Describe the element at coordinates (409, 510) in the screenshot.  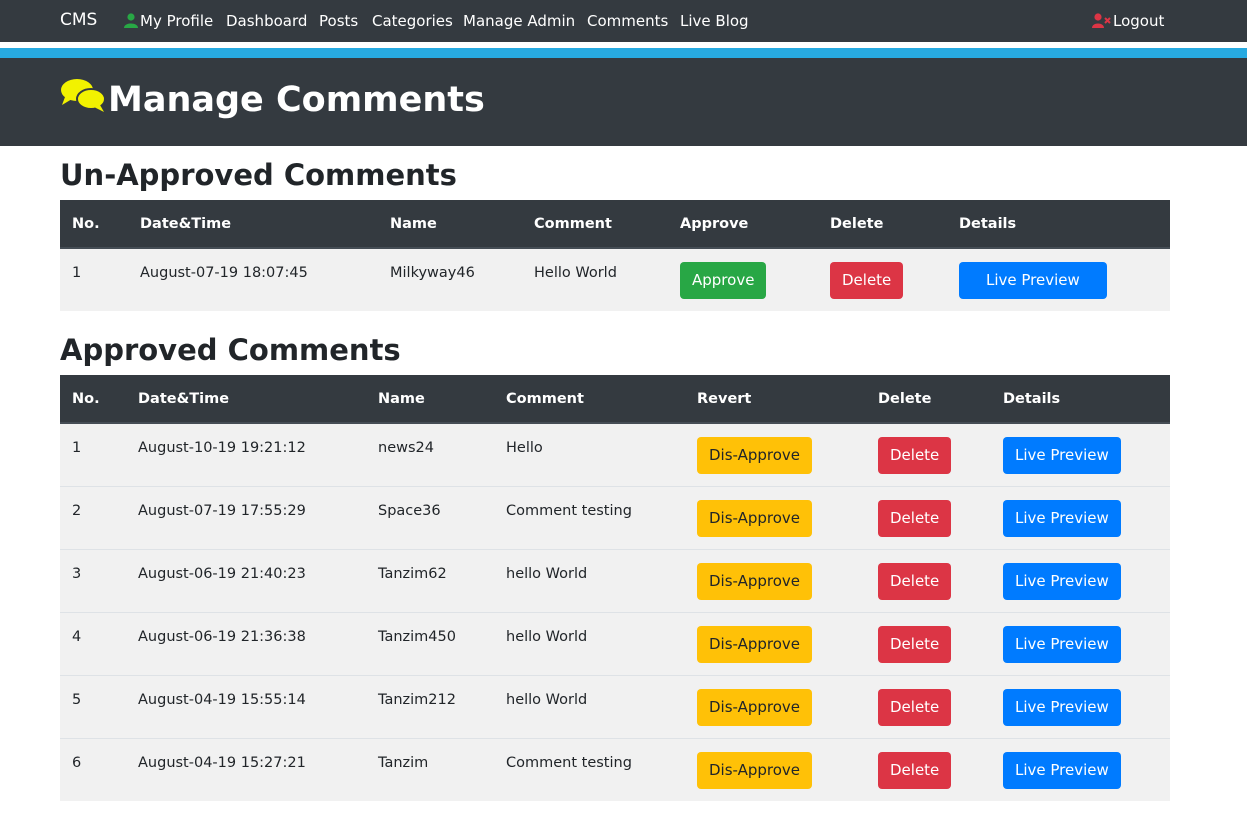
I see `row-name: Space36` at that location.